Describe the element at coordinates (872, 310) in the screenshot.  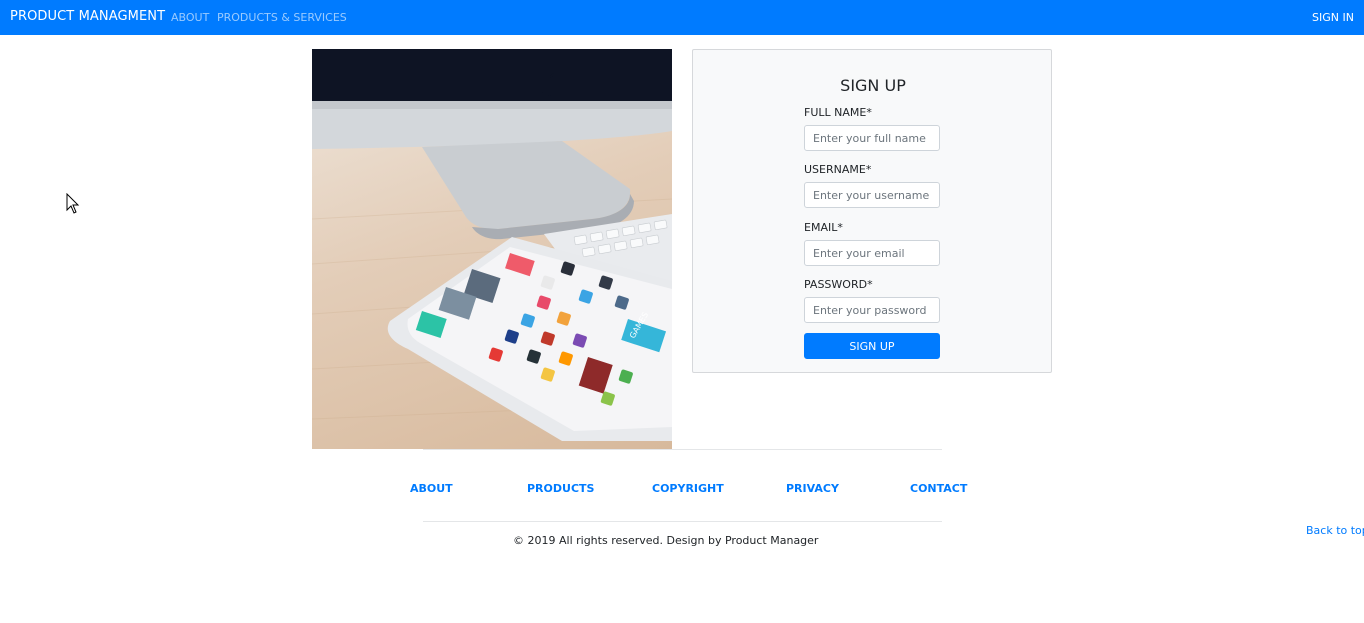
I see `password-input` at that location.